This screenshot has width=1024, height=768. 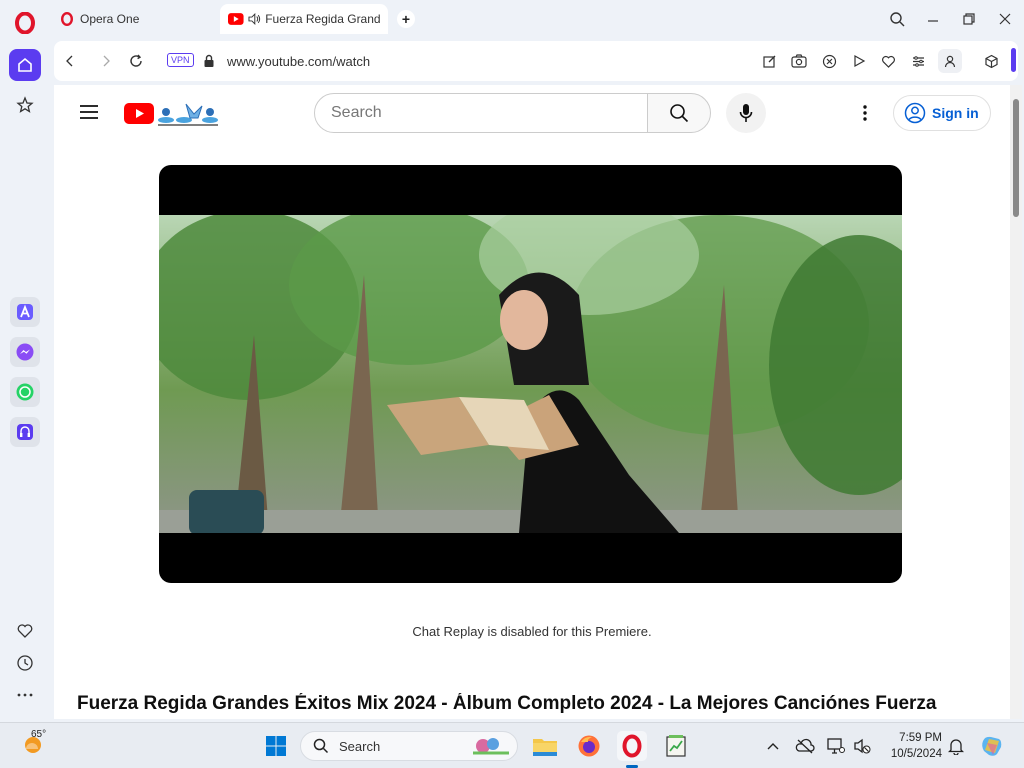 I want to click on windows-start-icon, so click(x=276, y=746).